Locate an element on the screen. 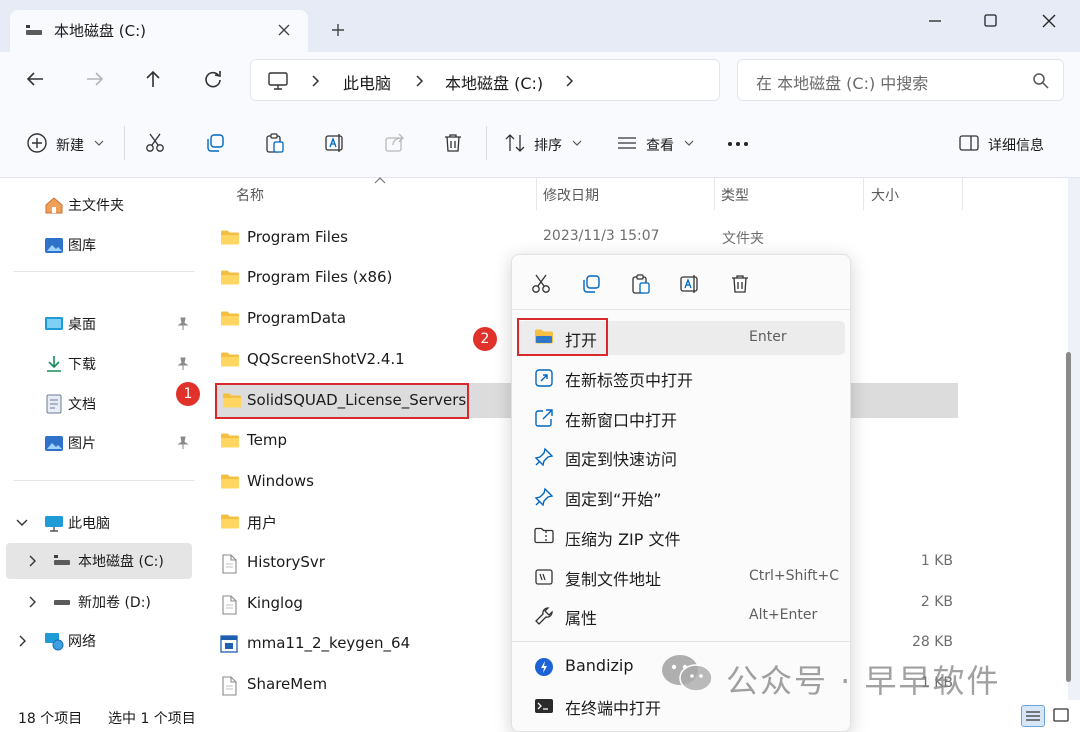 The image size is (1080, 732). search-input: 在 本地磁盘 (C:) 中搜索 is located at coordinates (900, 80).